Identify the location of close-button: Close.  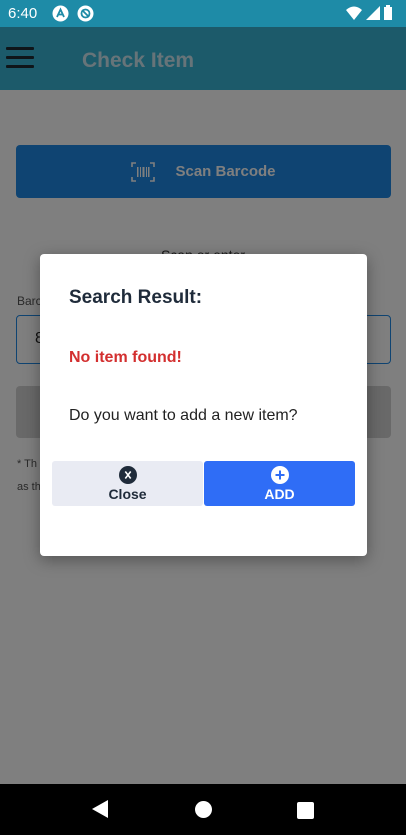
(127, 483).